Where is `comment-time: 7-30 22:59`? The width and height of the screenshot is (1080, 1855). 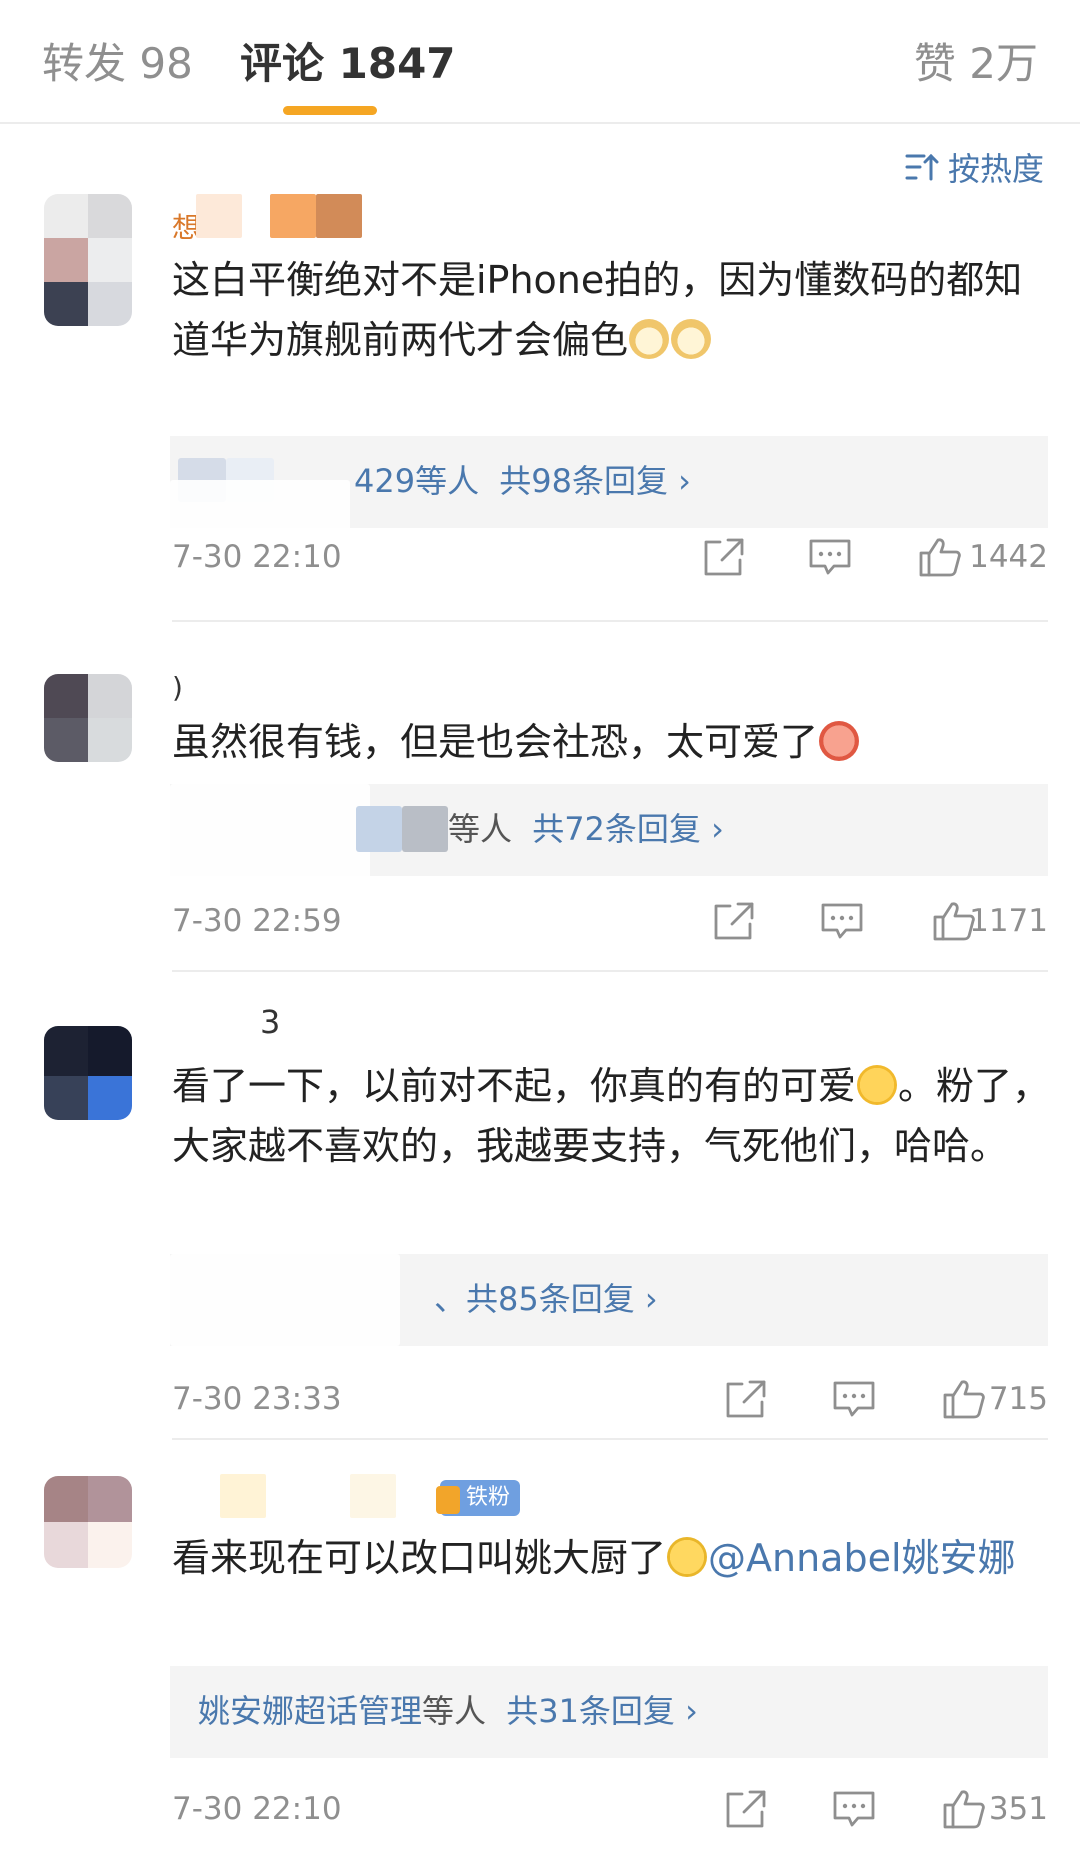
comment-time: 7-30 22:59 is located at coordinates (257, 921).